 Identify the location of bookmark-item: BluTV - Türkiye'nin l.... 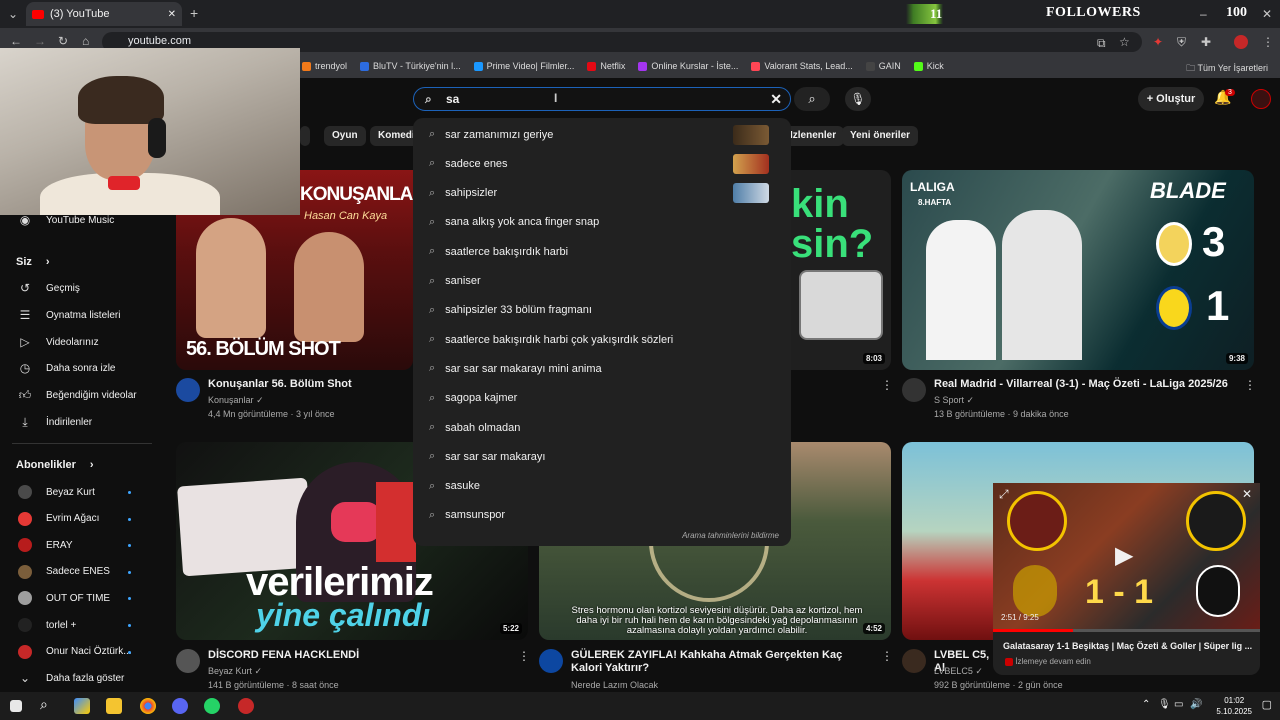
(410, 66).